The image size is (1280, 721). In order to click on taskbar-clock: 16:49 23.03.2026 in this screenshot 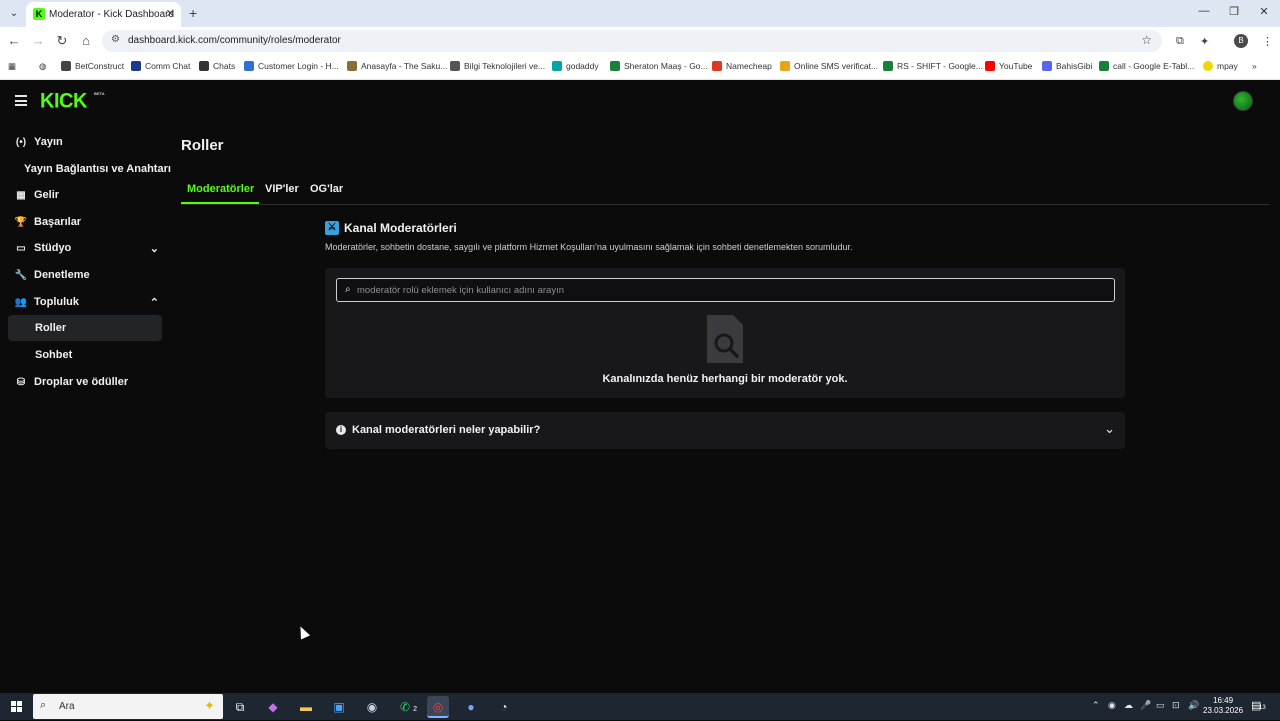, I will do `click(1223, 706)`.